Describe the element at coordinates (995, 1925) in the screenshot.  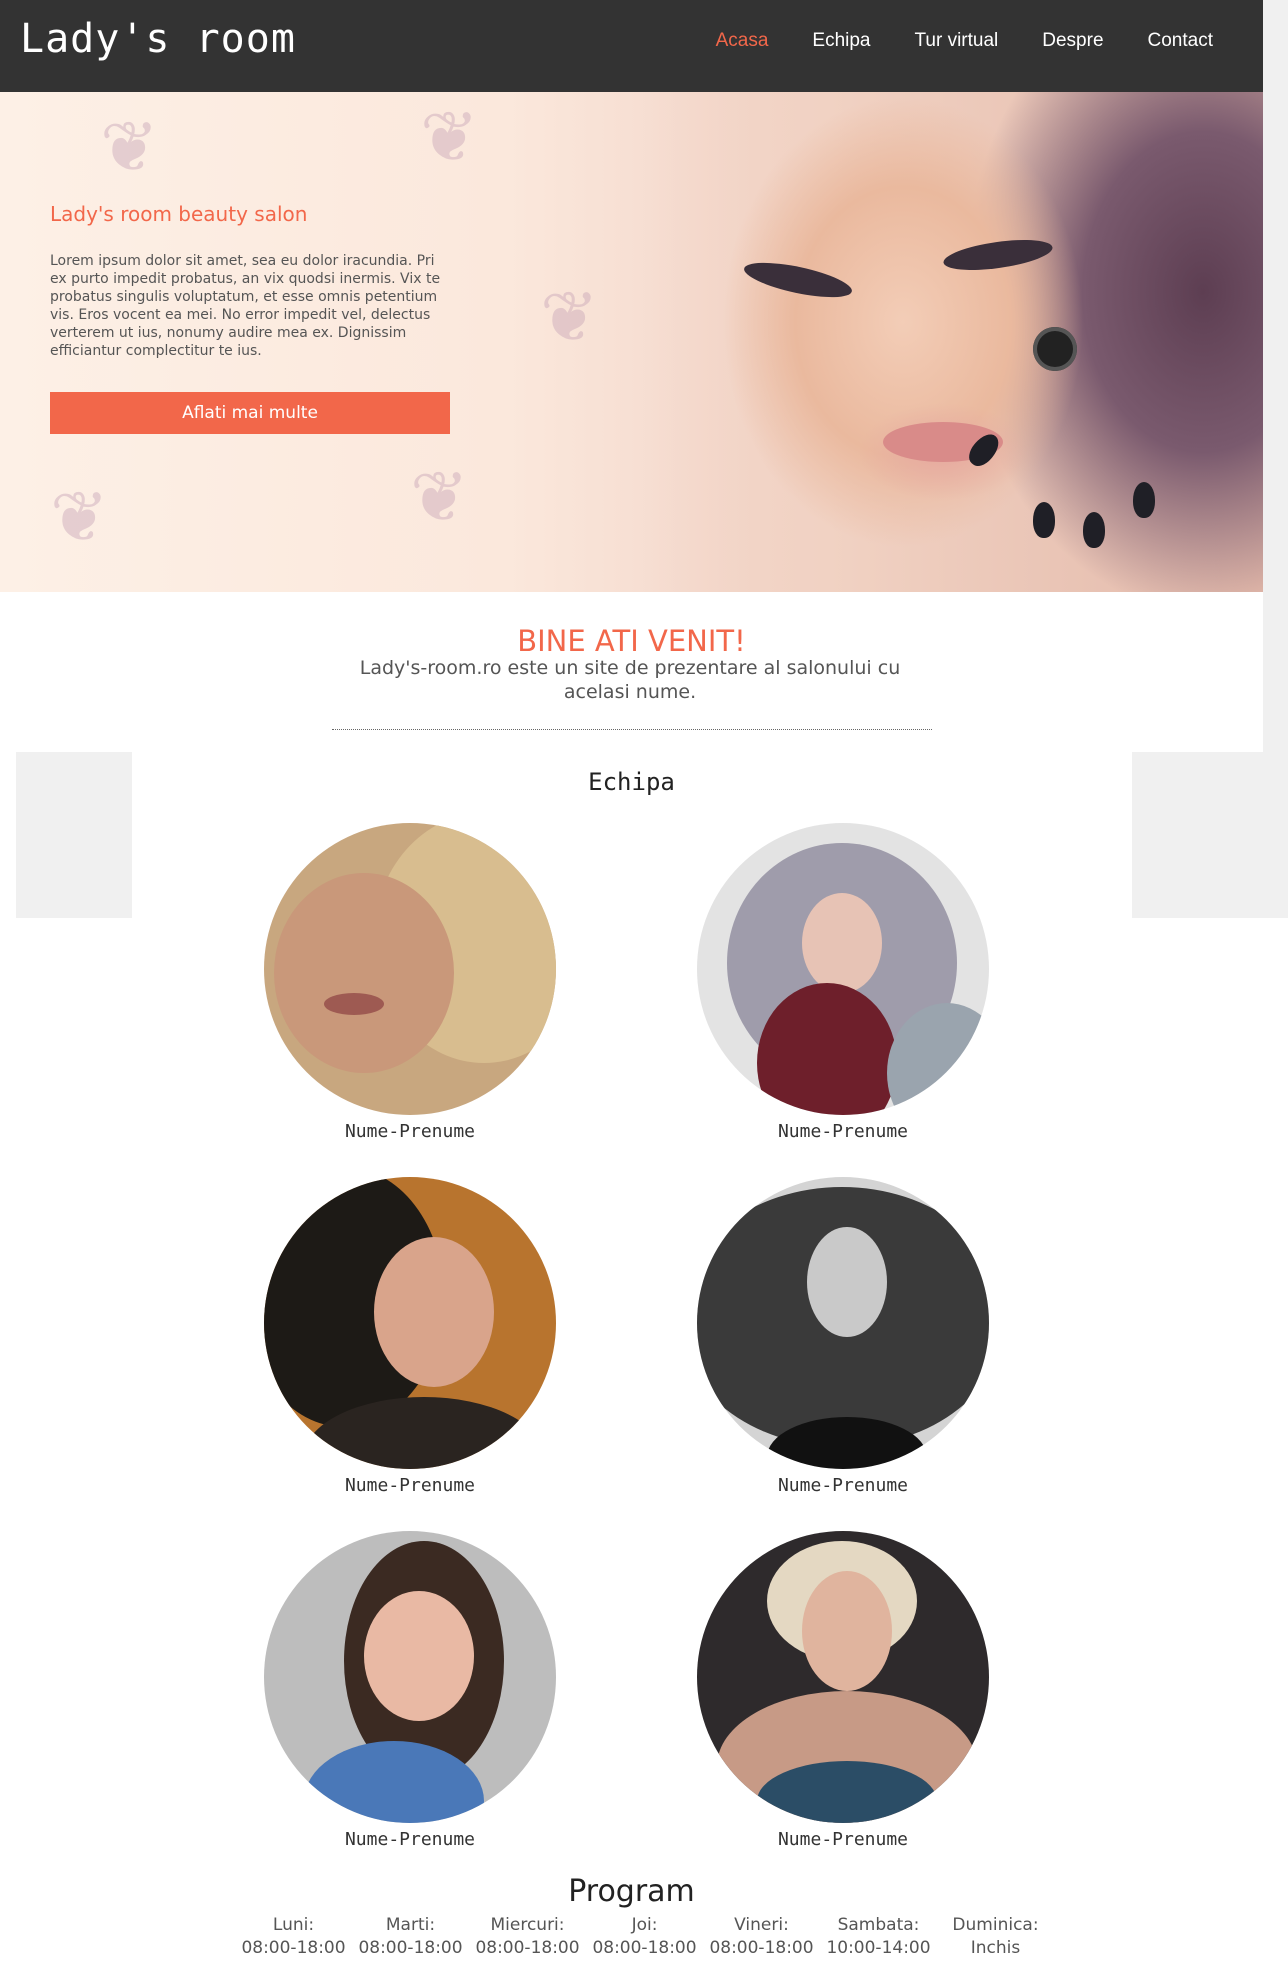
I see `day-name: Duminica:` at that location.